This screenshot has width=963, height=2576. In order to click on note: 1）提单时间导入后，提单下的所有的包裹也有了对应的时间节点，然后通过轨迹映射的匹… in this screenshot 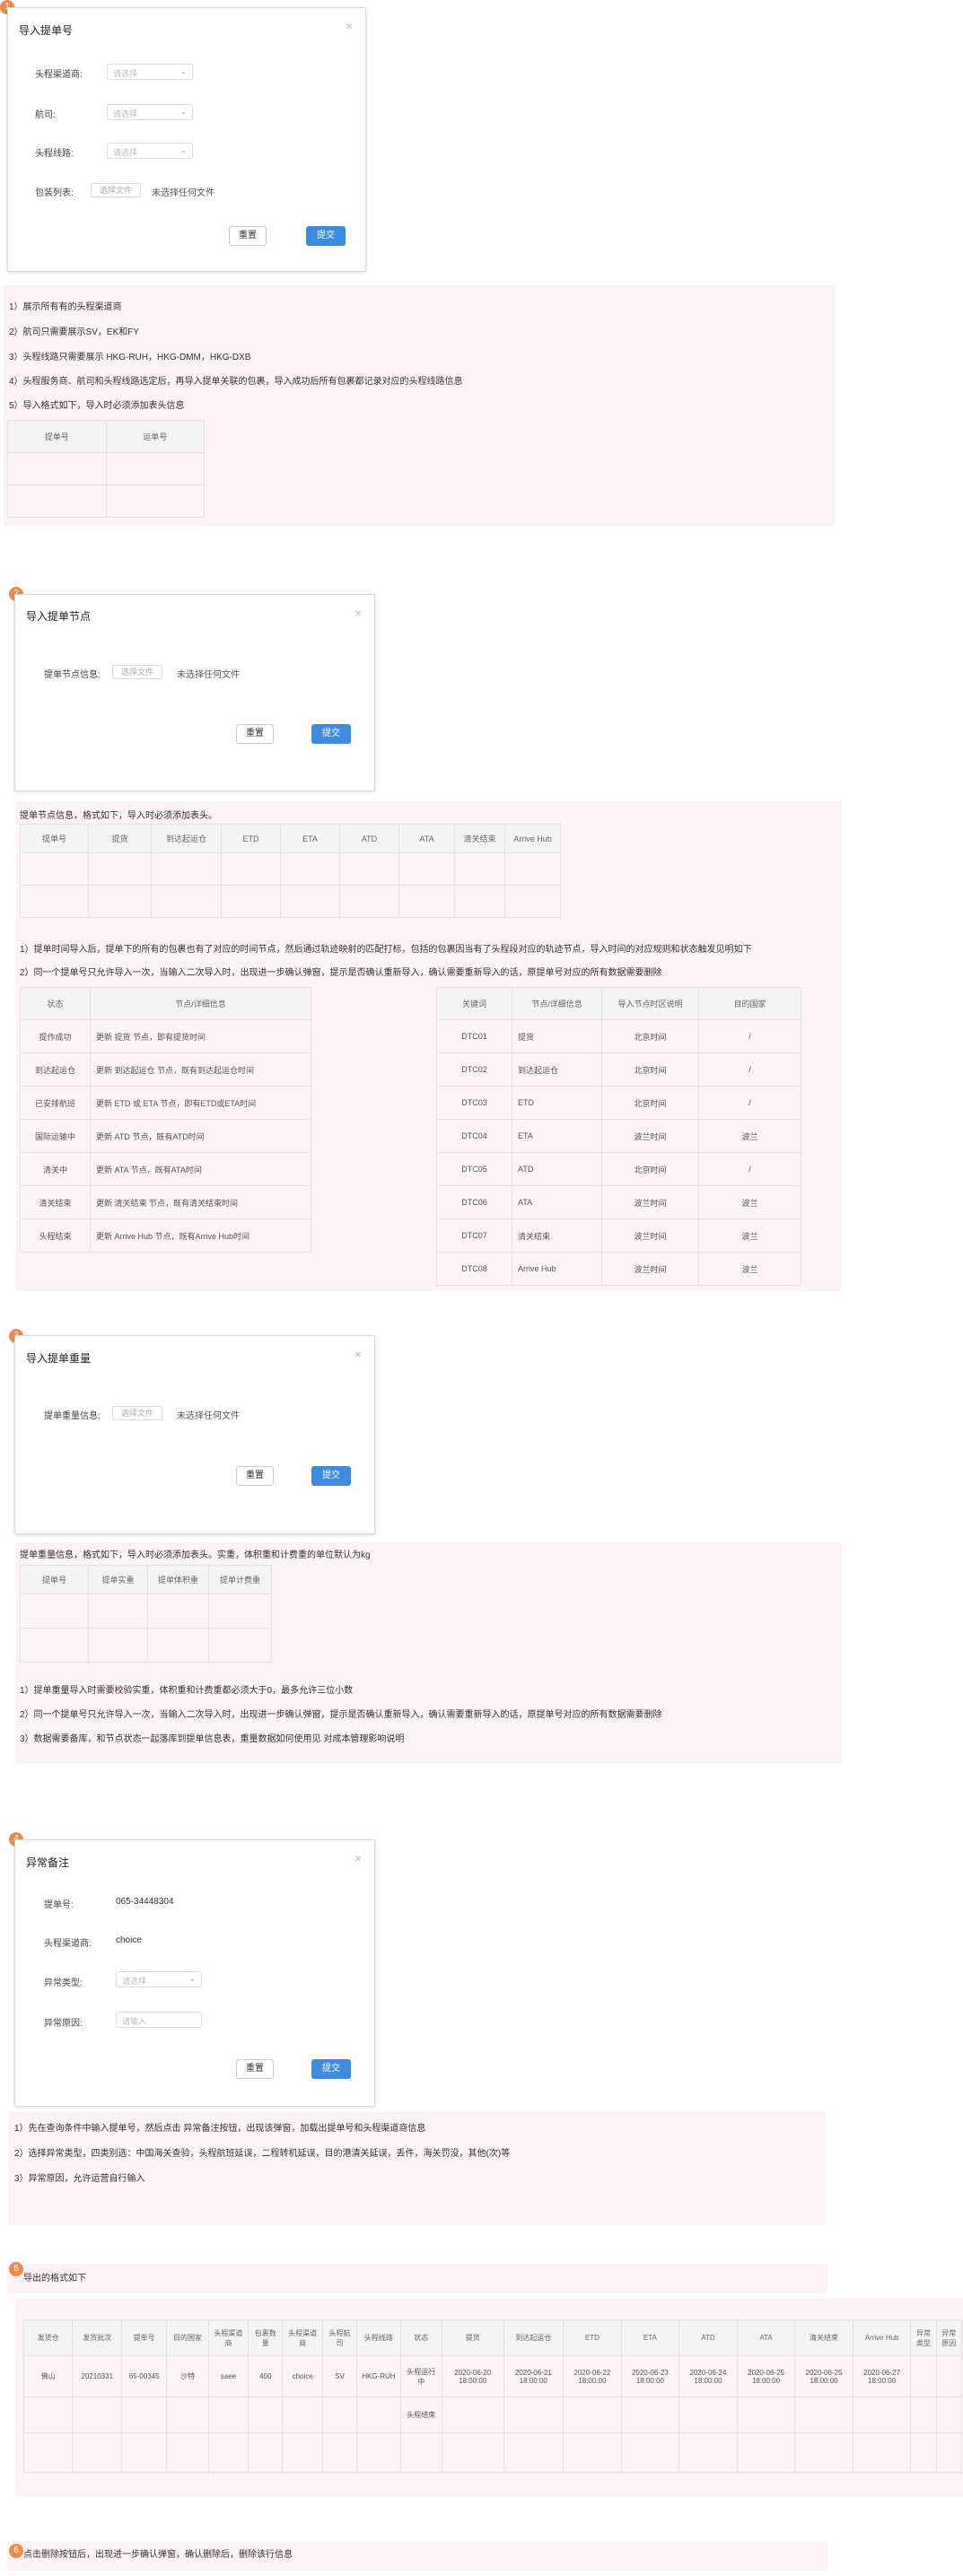, I will do `click(386, 950)`.